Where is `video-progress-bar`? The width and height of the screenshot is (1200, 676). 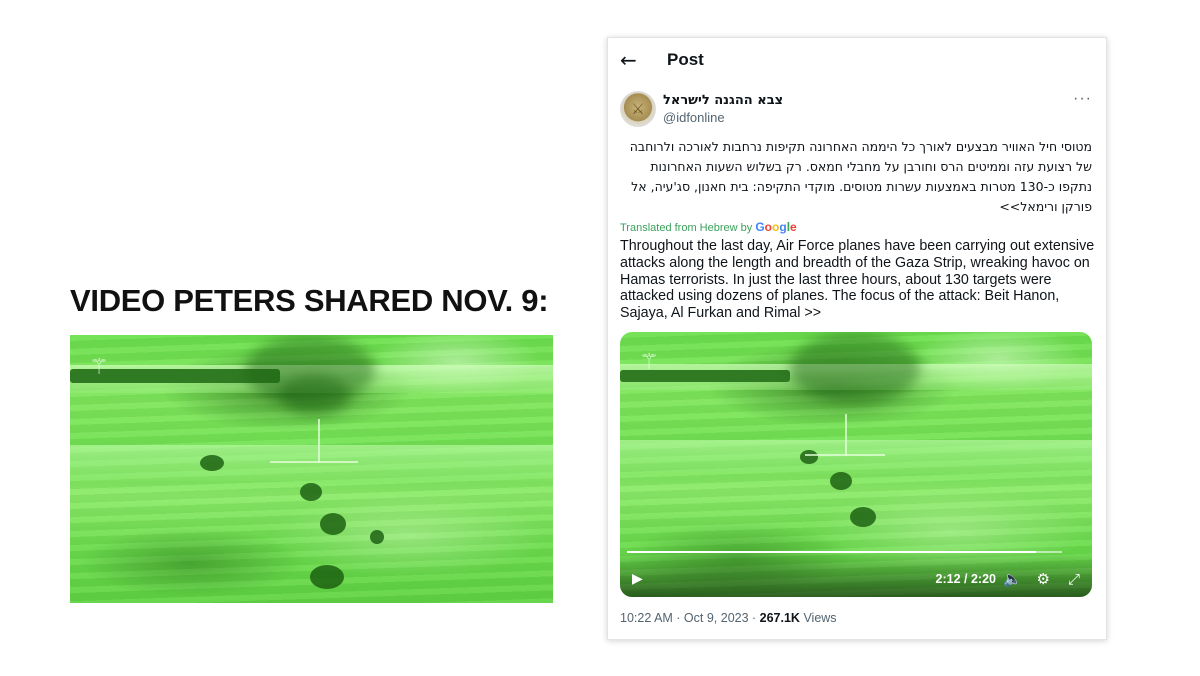 video-progress-bar is located at coordinates (844, 552).